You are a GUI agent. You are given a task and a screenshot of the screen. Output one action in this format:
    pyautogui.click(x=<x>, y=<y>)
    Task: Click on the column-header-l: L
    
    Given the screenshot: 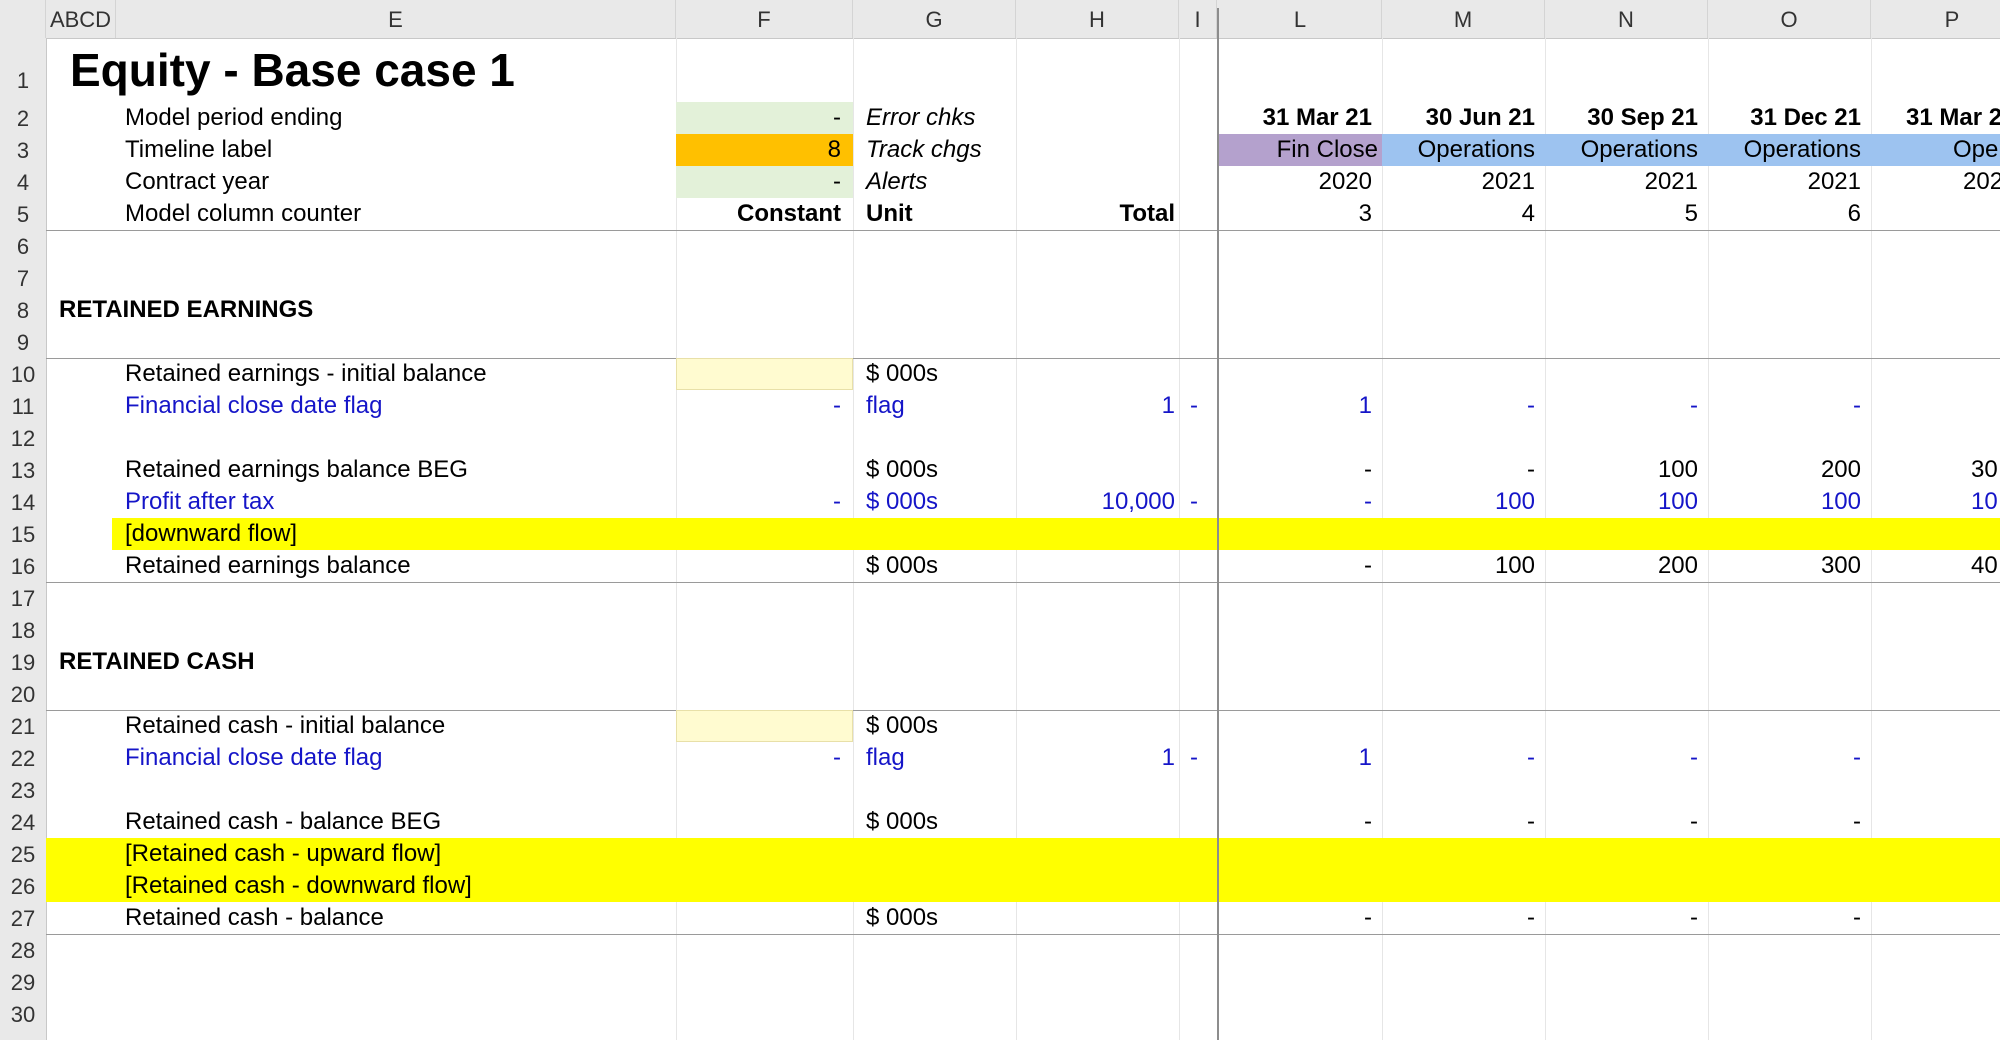 What is the action you would take?
    pyautogui.click(x=1300, y=19)
    